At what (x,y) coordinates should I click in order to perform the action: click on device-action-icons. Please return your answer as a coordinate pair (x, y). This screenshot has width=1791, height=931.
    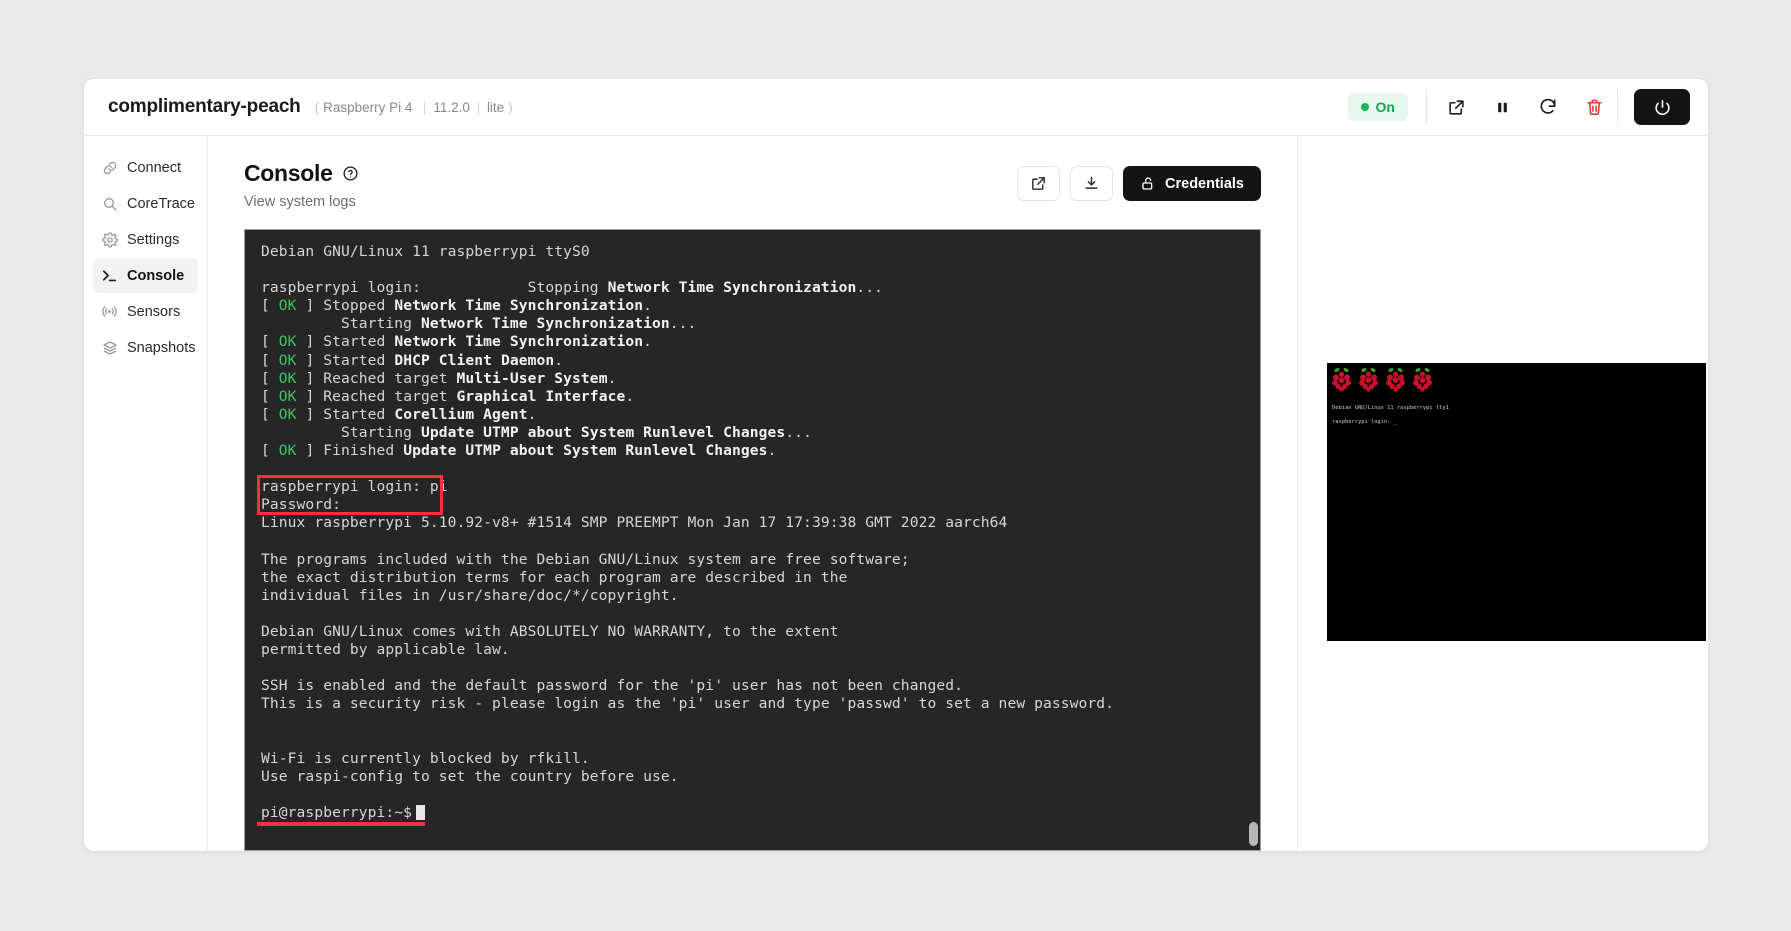
    Looking at the image, I should click on (1521, 107).